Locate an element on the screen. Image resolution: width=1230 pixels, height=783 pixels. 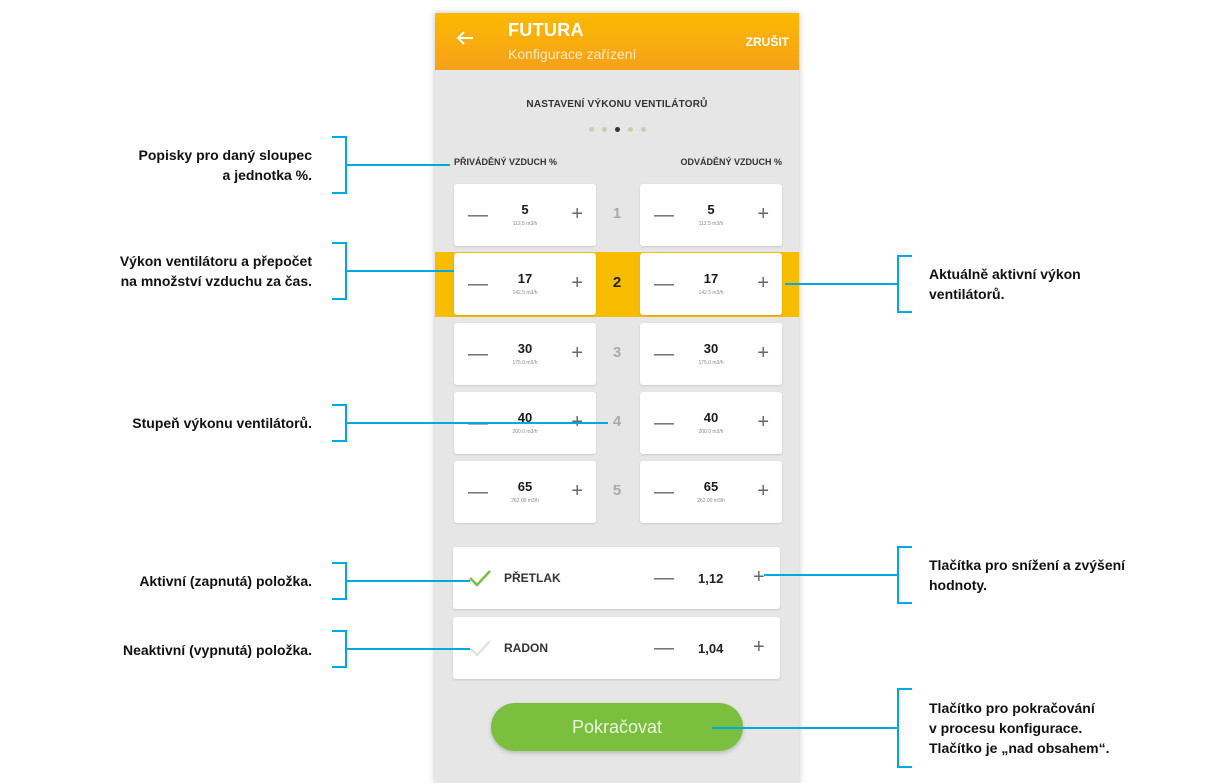
cancel-button: ZRUŠIT is located at coordinates (767, 42).